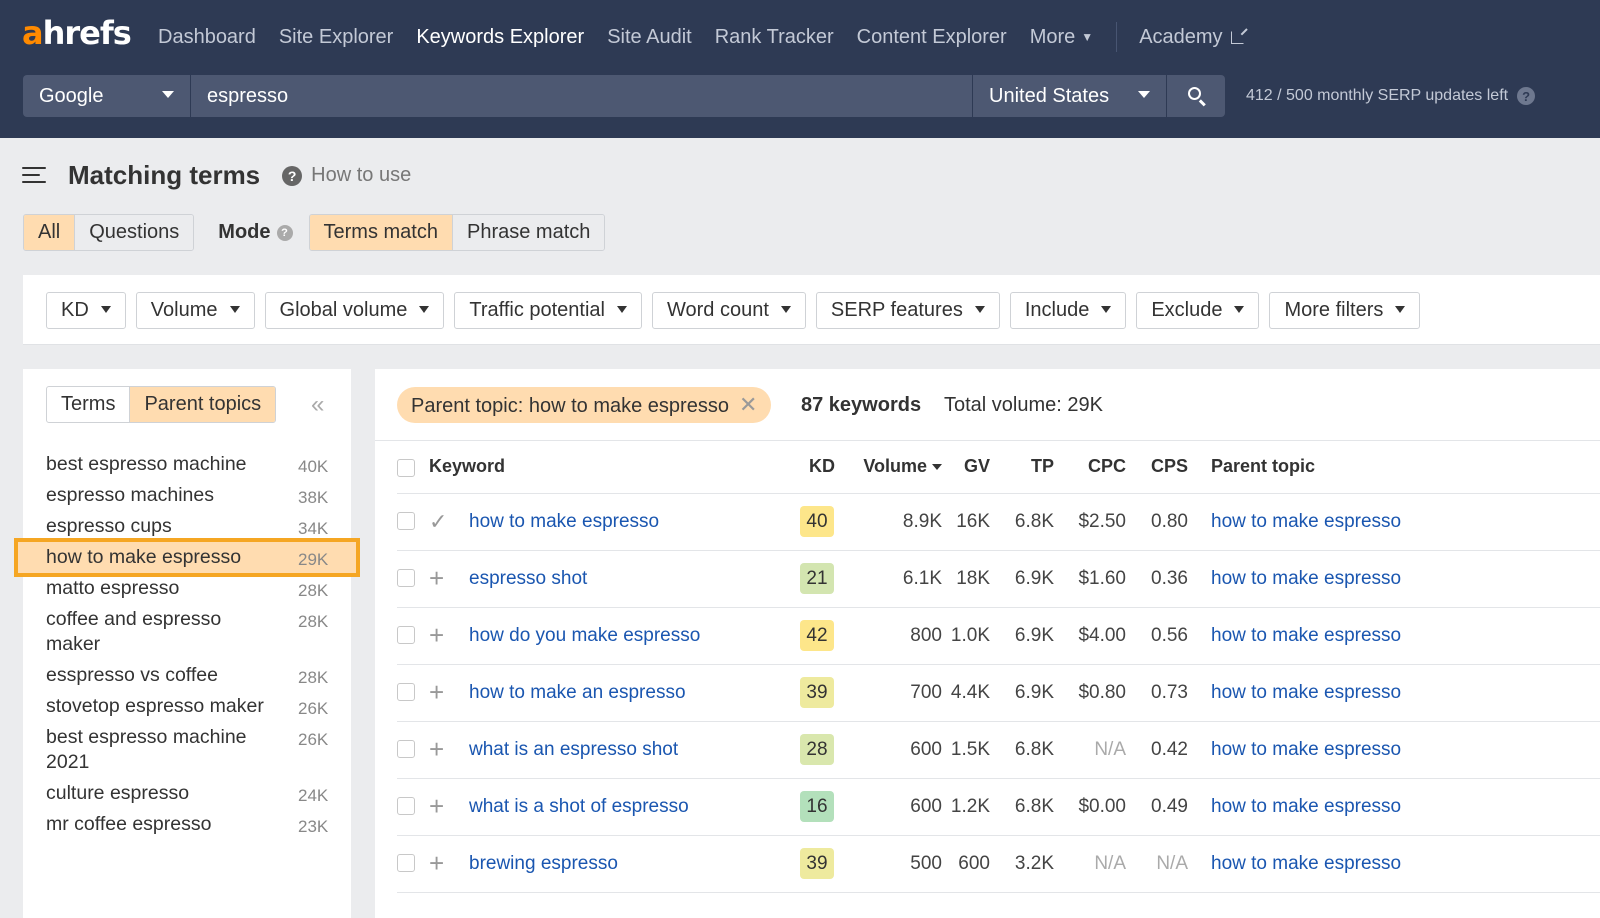 Image resolution: width=1600 pixels, height=918 pixels. What do you see at coordinates (313, 826) in the screenshot?
I see `parent-topic-volume: 23K` at bounding box center [313, 826].